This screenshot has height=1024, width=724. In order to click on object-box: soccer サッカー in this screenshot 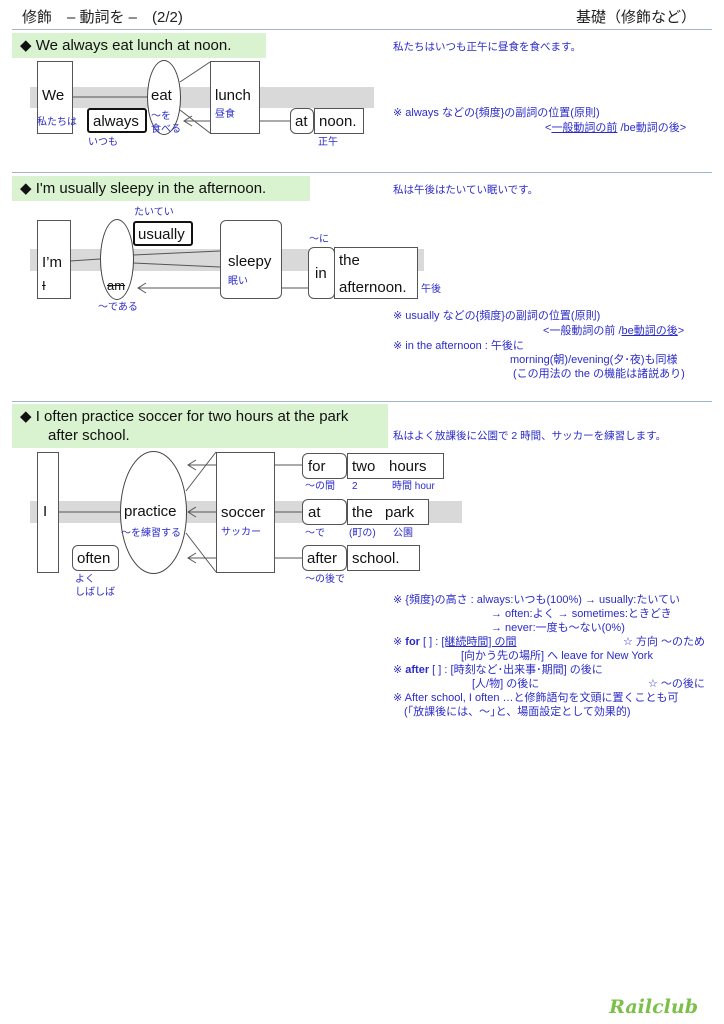, I will do `click(245, 512)`.